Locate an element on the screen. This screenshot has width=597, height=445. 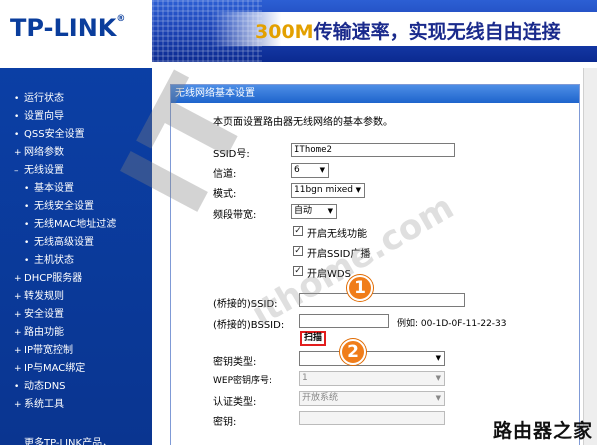
key-type-label: 密钥类型: is located at coordinates (235, 362).